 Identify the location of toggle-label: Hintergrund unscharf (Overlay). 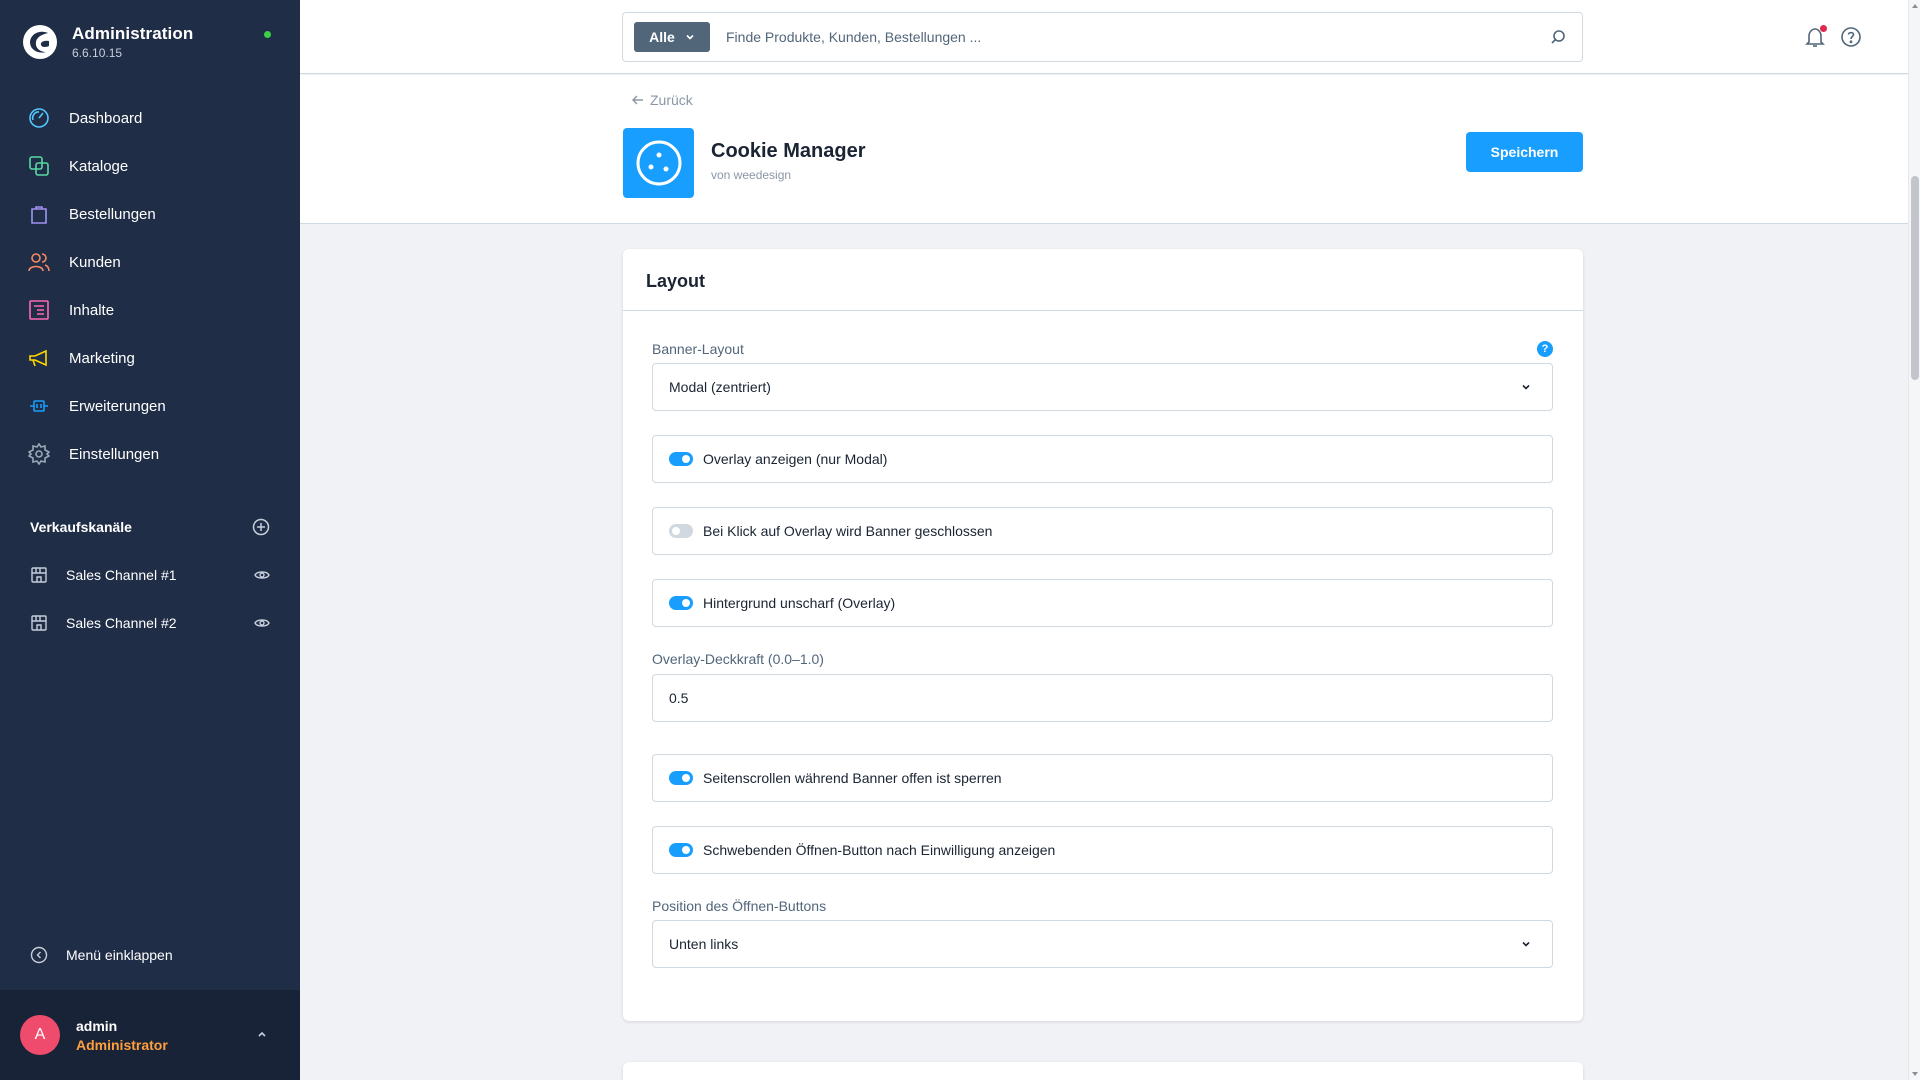
(799, 603).